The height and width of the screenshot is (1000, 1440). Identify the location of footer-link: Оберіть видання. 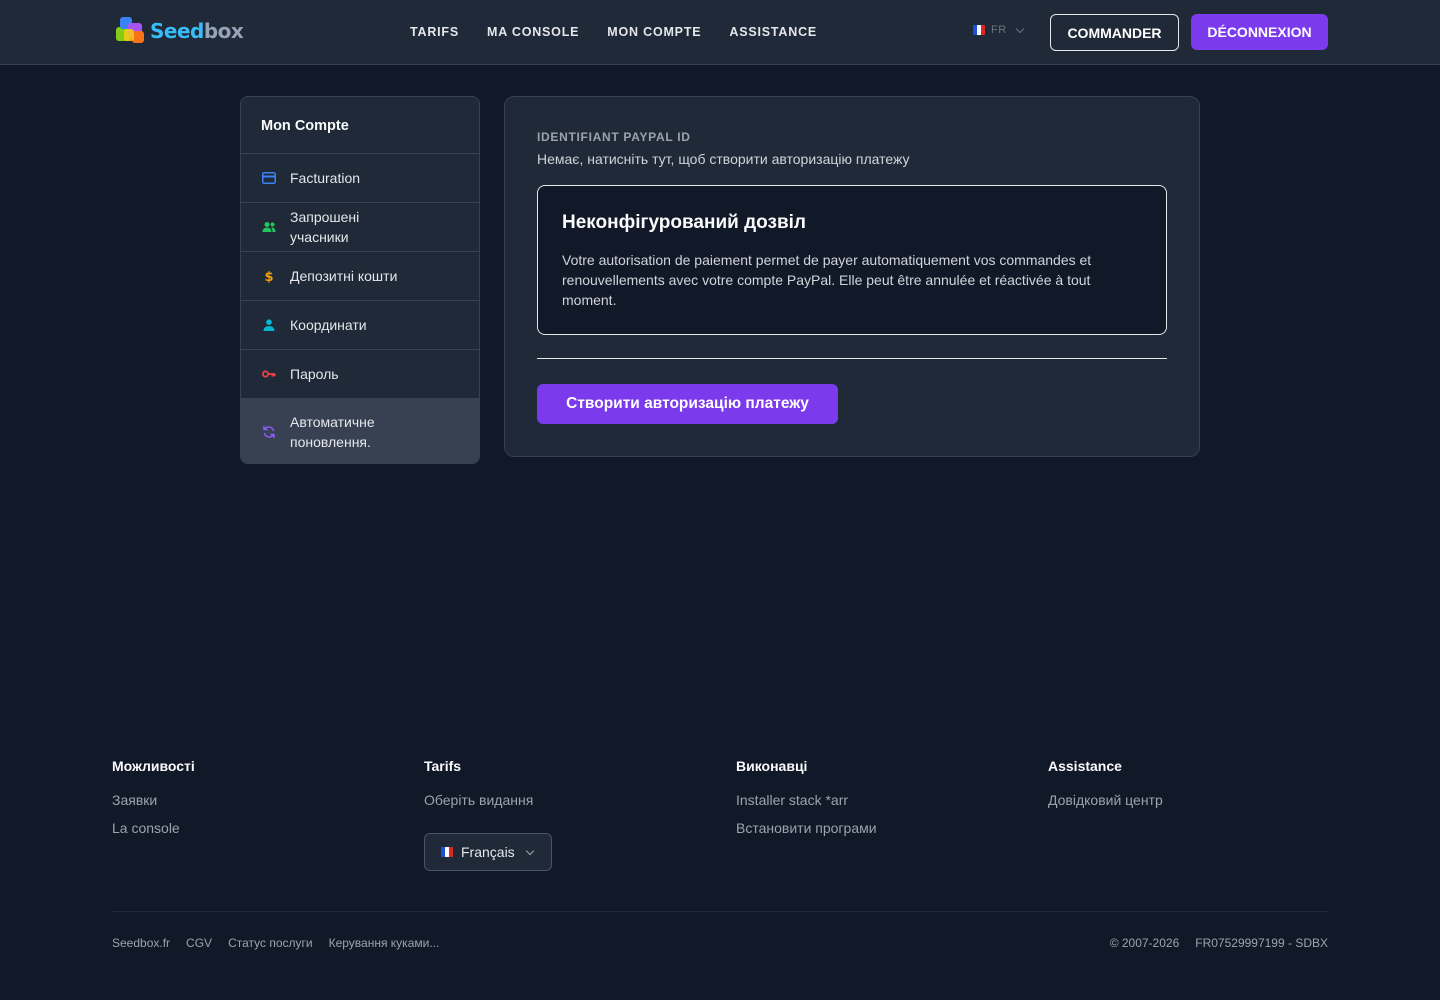
(564, 801).